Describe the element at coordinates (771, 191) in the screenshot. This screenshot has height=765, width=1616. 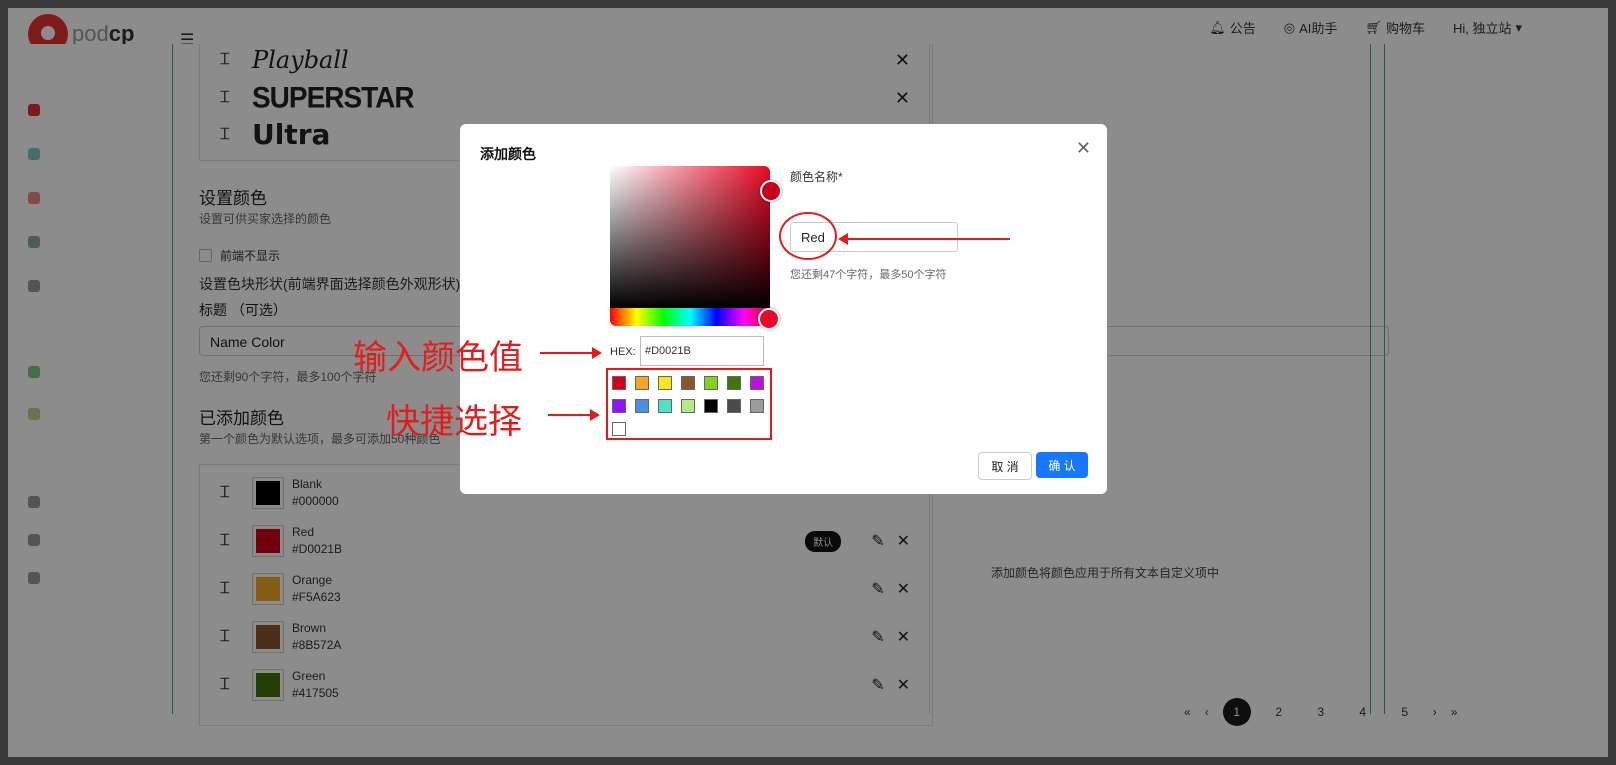
I see `saturation-handle` at that location.